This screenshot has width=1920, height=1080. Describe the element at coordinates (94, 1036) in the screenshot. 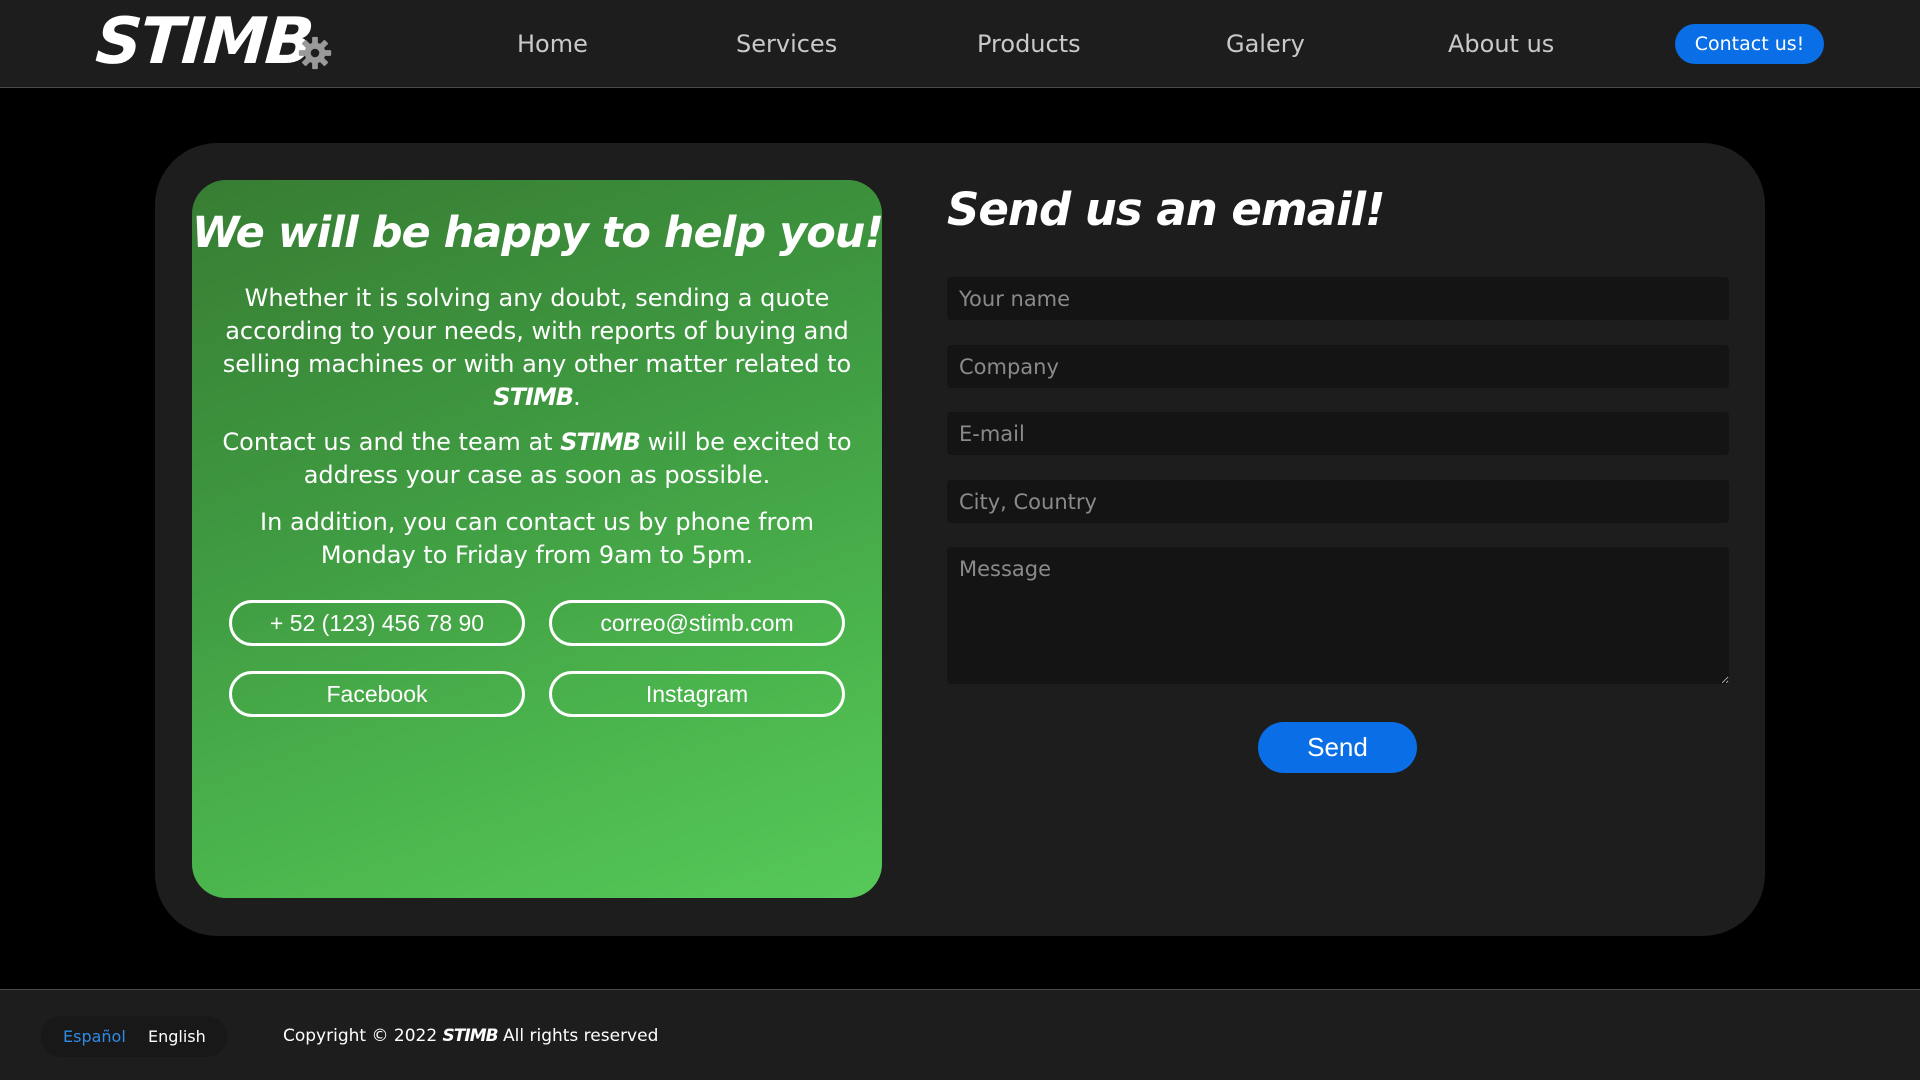

I see `language-espanol: Español` at that location.